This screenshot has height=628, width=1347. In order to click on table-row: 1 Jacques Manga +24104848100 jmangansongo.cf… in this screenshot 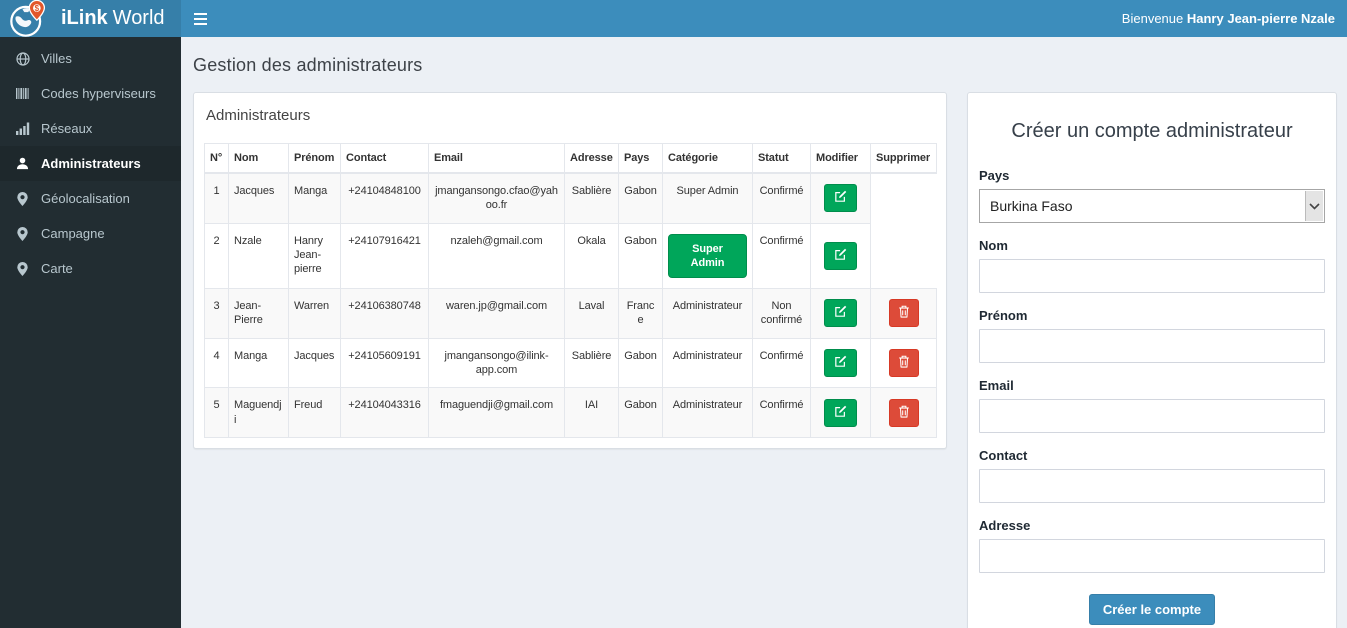, I will do `click(570, 198)`.